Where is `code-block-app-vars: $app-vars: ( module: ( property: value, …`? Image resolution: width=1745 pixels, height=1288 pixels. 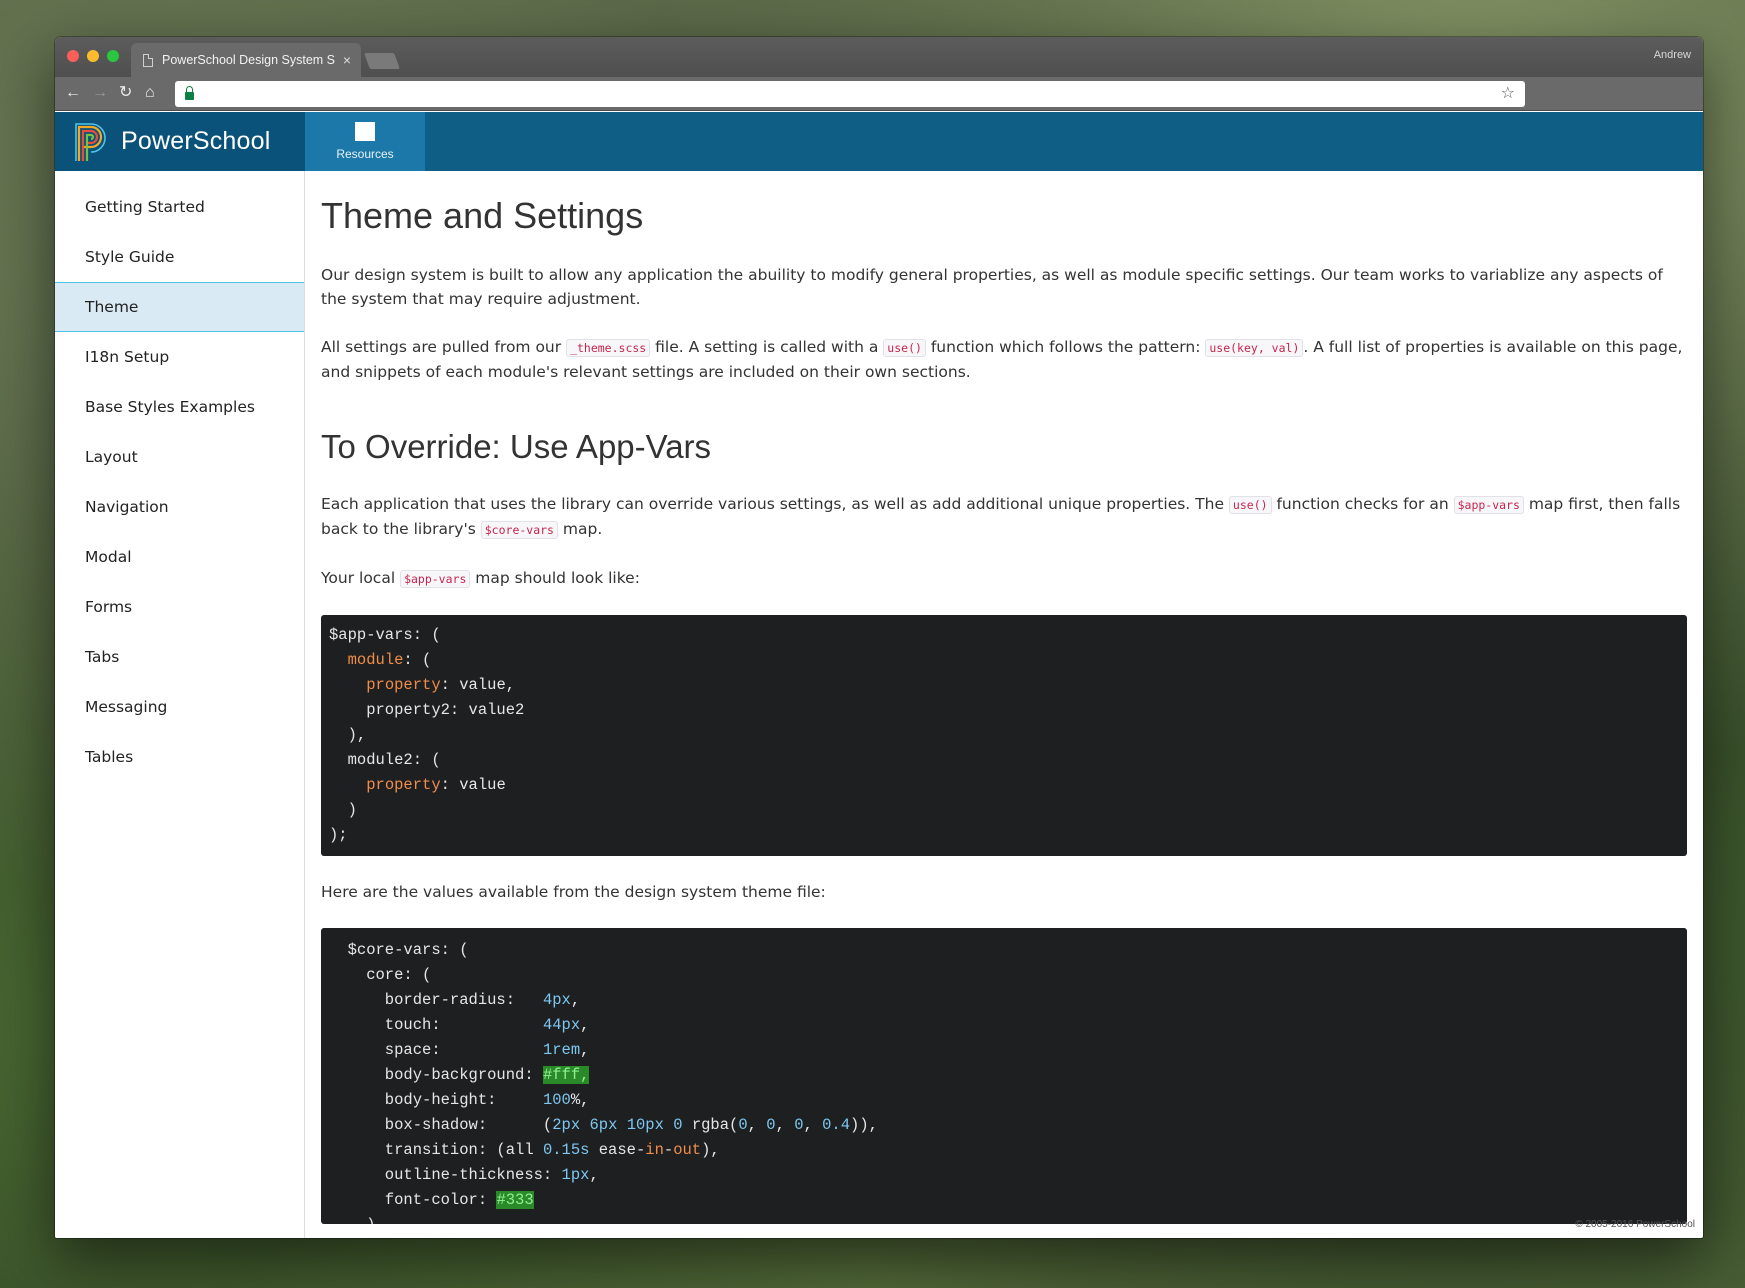
code-block-app-vars: $app-vars: ( module: ( property: value, … is located at coordinates (1004, 735).